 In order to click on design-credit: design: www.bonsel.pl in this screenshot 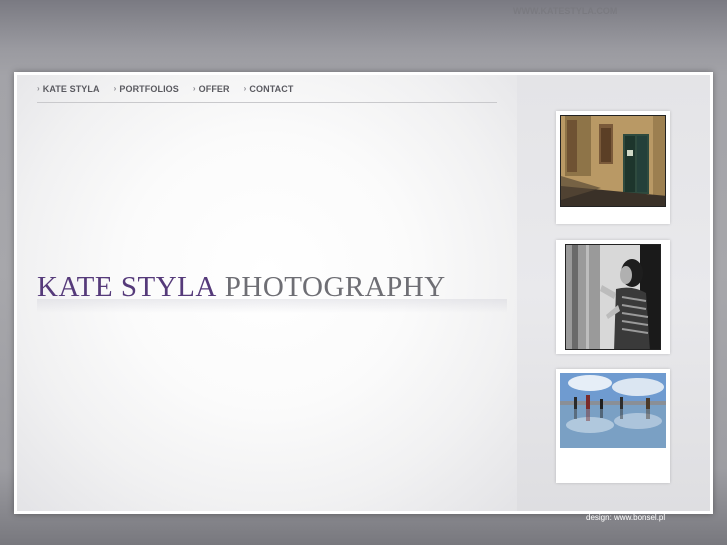, I will do `click(625, 517)`.